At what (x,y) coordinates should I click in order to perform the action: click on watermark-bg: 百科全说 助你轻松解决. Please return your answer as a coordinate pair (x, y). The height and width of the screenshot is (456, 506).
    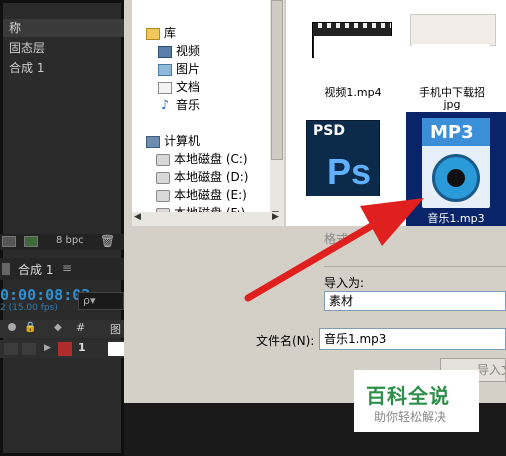
    Looking at the image, I should click on (416, 401).